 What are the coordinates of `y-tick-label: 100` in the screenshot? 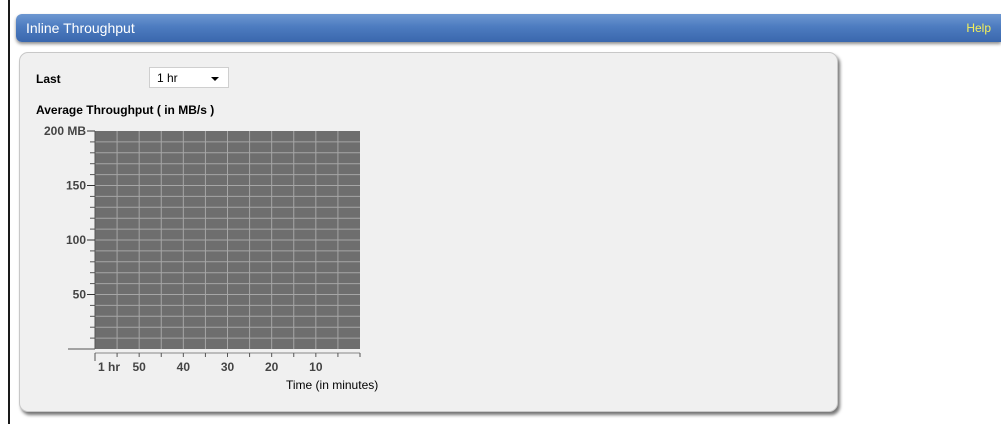 It's located at (76, 240).